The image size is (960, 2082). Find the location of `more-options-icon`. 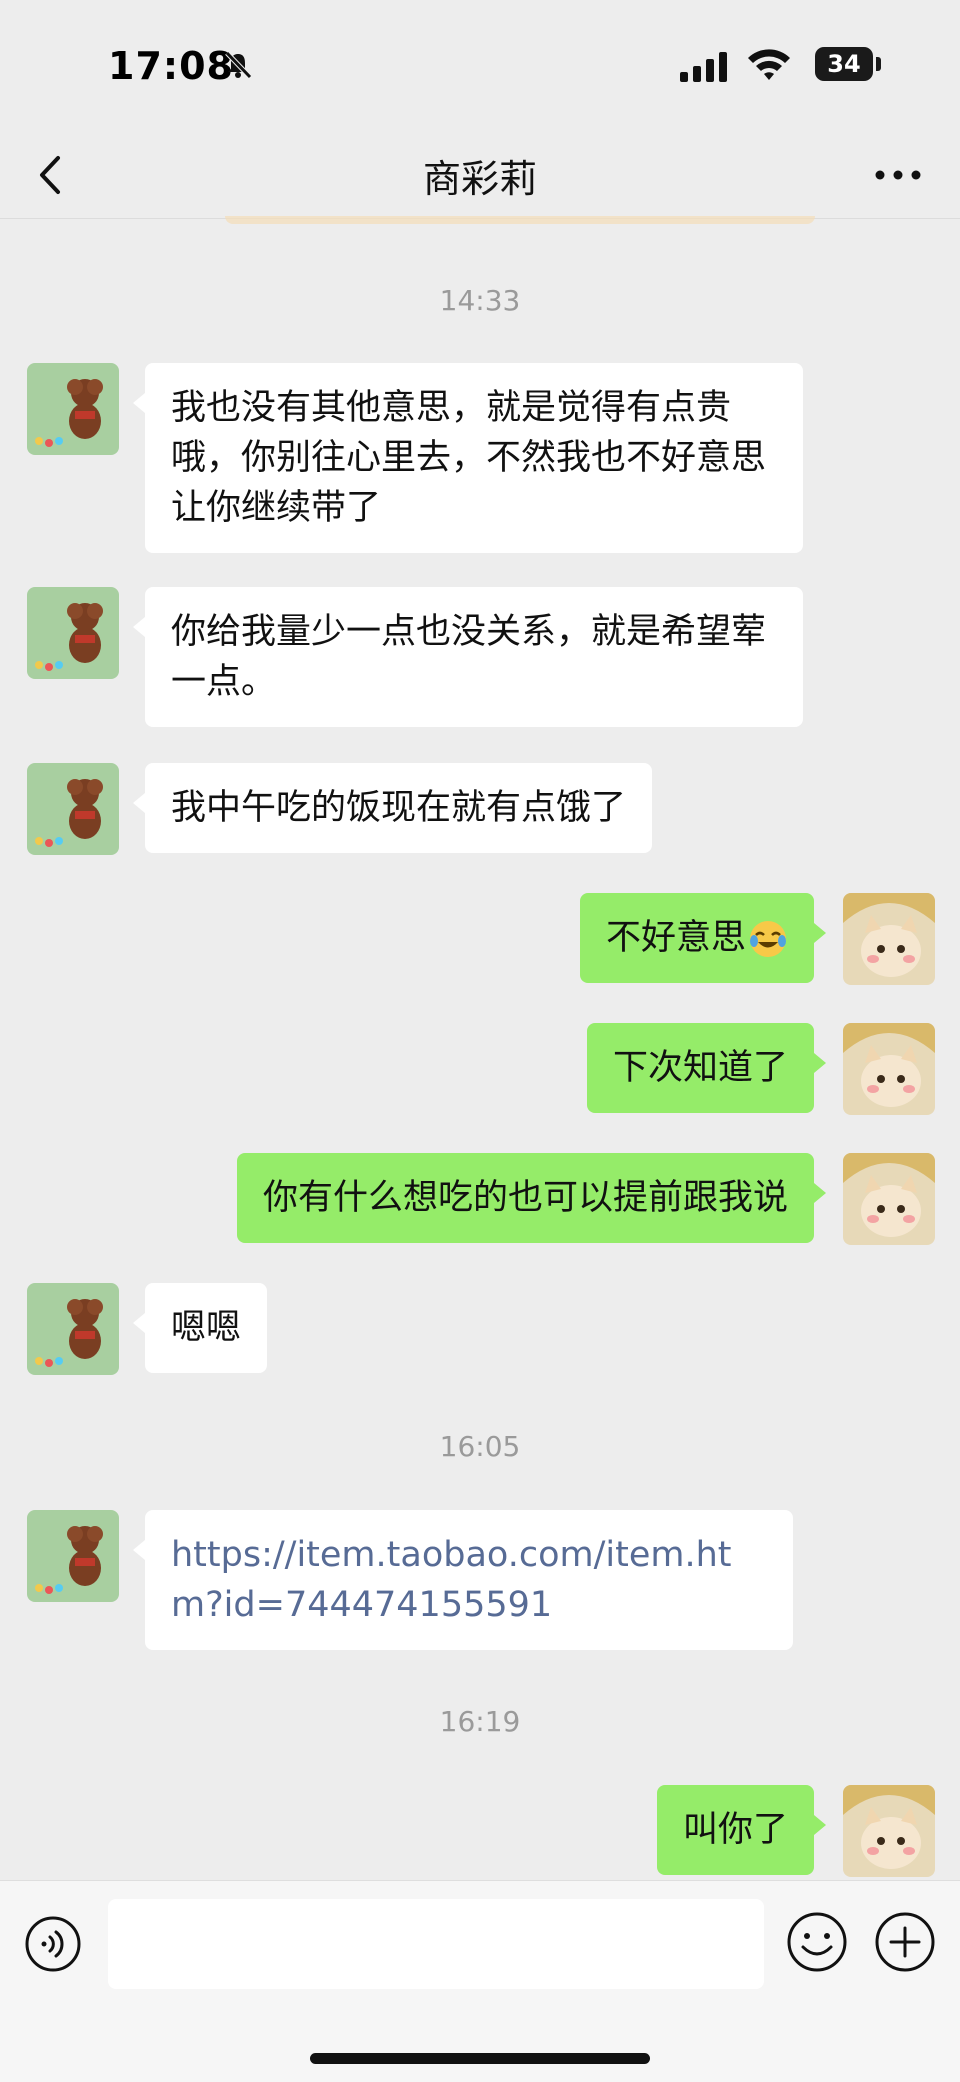

more-options-icon is located at coordinates (898, 175).